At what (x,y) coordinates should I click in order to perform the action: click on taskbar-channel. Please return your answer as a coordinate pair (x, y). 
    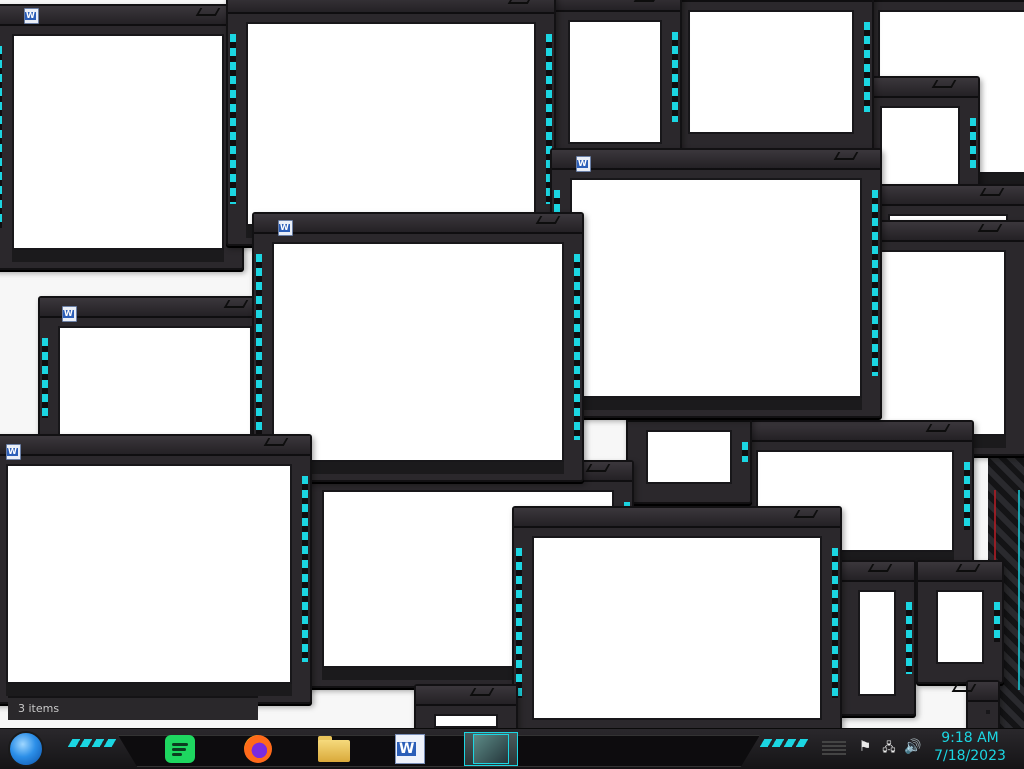
    Looking at the image, I should click on (439, 751).